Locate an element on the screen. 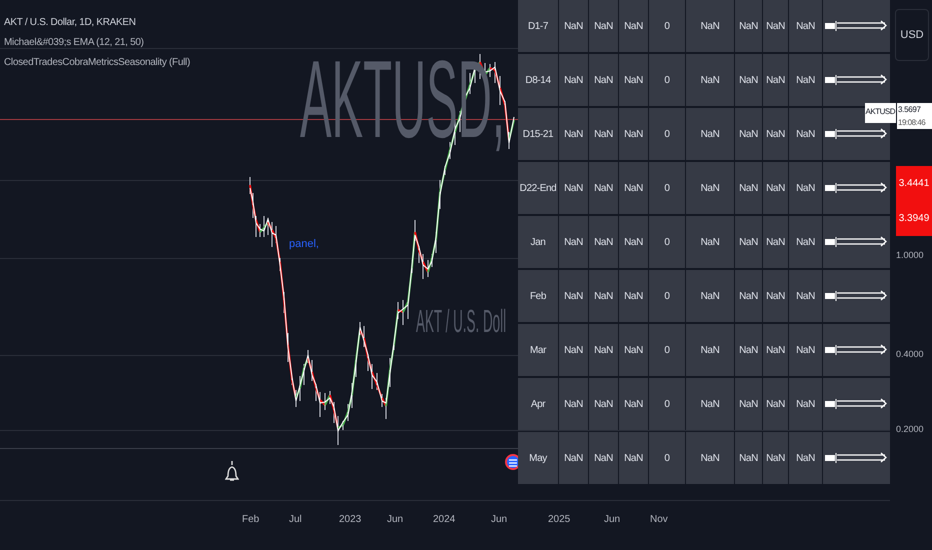 This screenshot has width=932, height=550. axis-label: Feb is located at coordinates (251, 519).